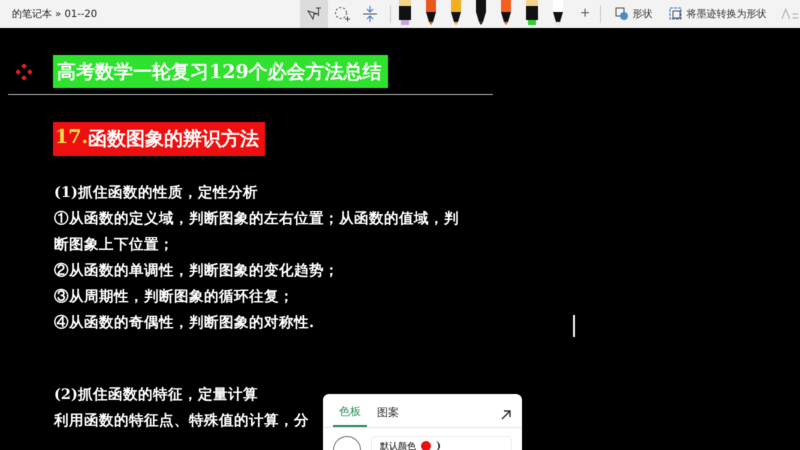 The image size is (800, 450). What do you see at coordinates (196, 271) in the screenshot?
I see `body-text-line: ②从函数的单调性，判断图象的变化趋势；` at bounding box center [196, 271].